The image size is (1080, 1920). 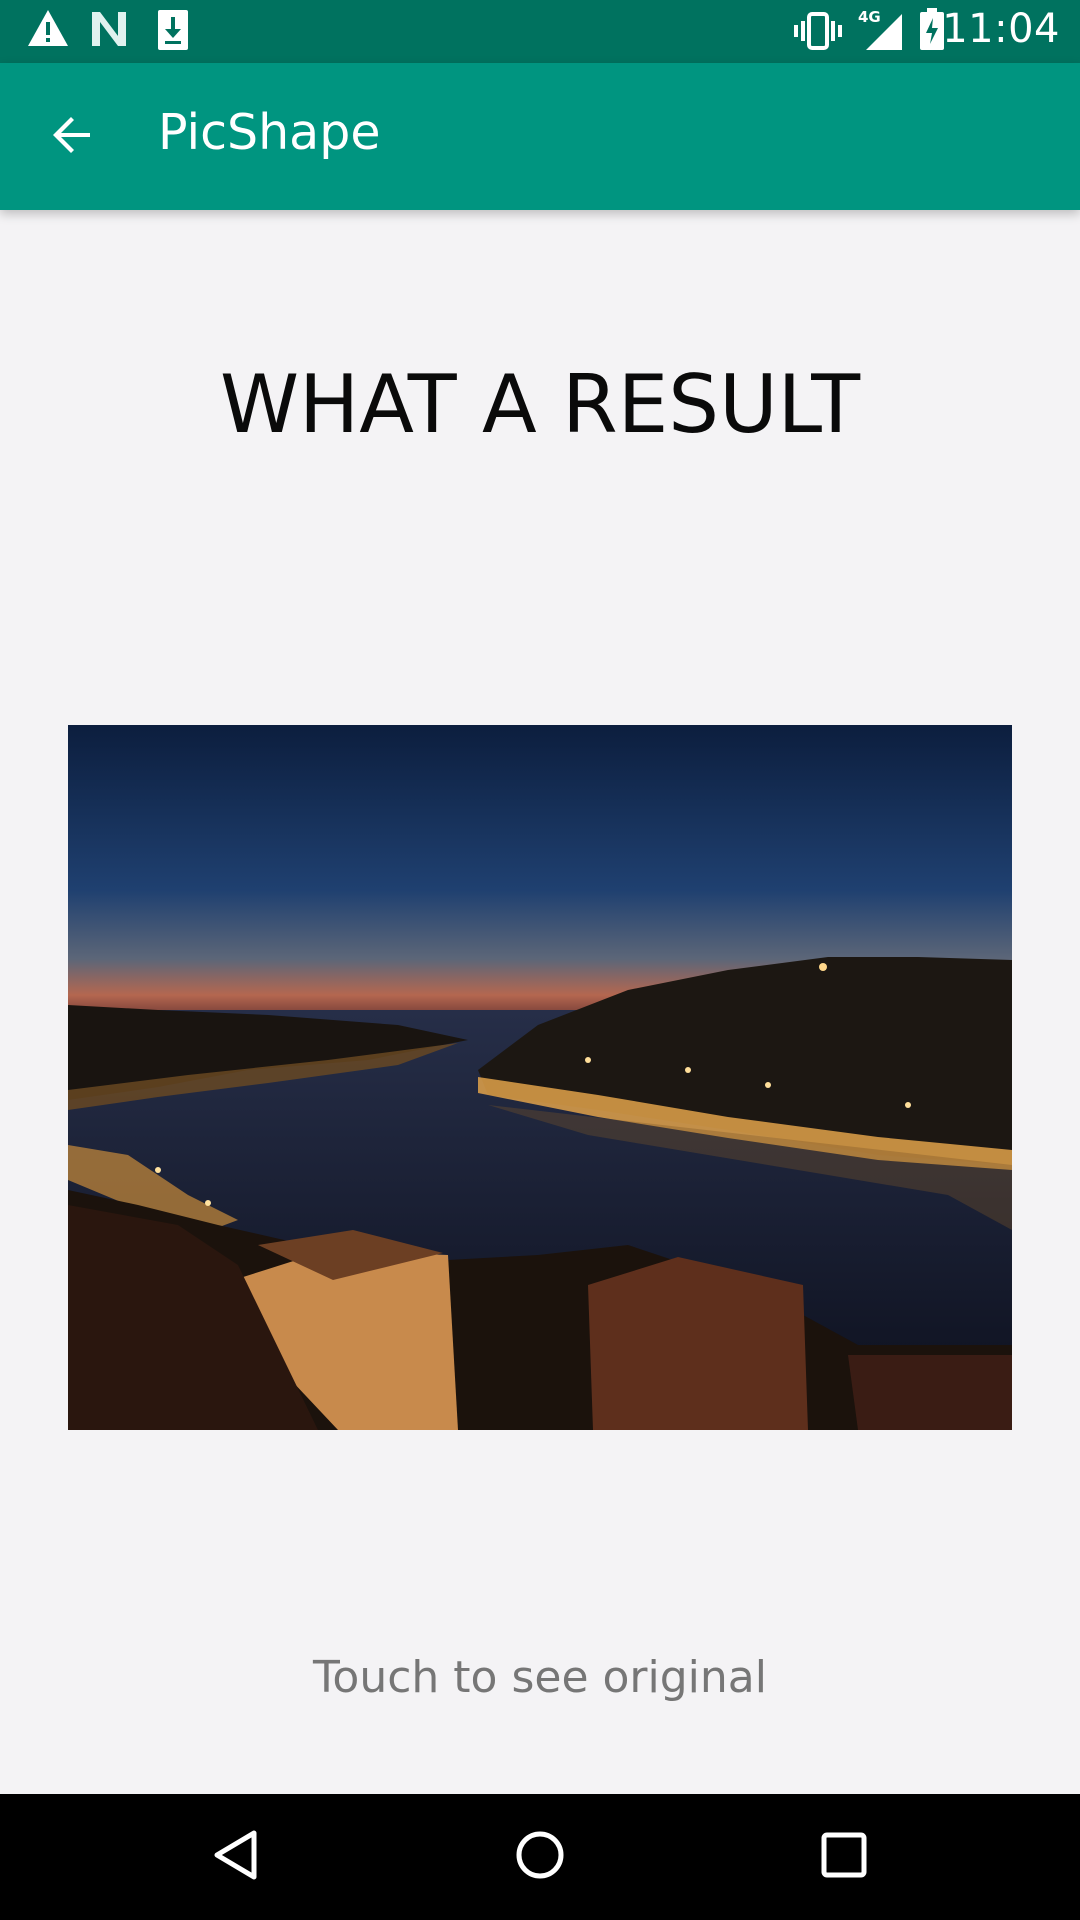 I want to click on arrow-back-icon, so click(x=72, y=137).